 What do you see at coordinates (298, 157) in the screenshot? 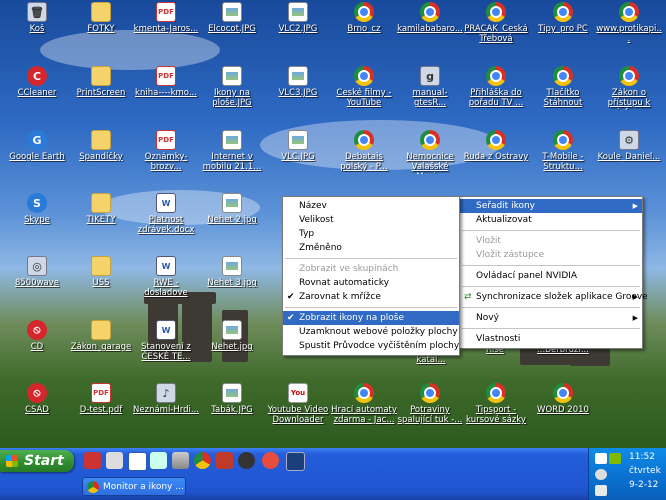
I see `desktop-icon: VLC.JPG` at bounding box center [298, 157].